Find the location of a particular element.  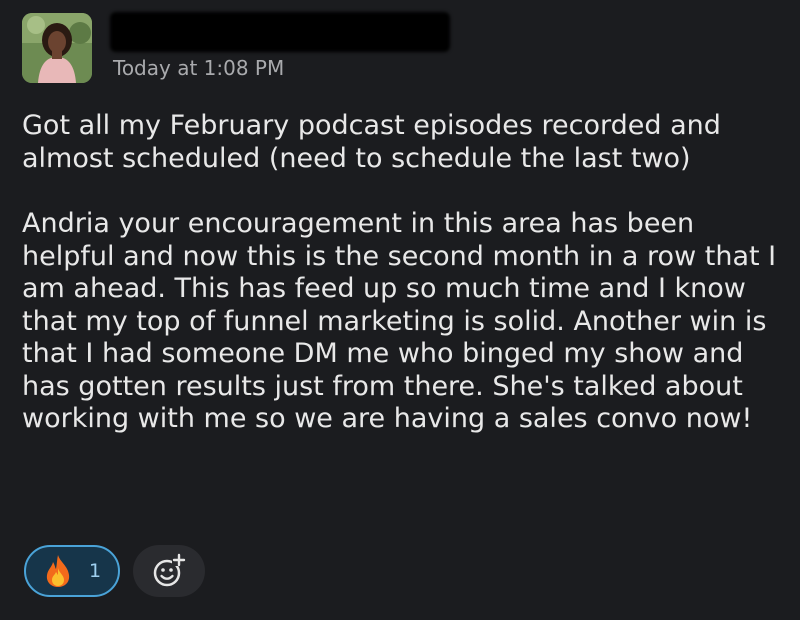

reaction-fire: 1 is located at coordinates (72, 571).